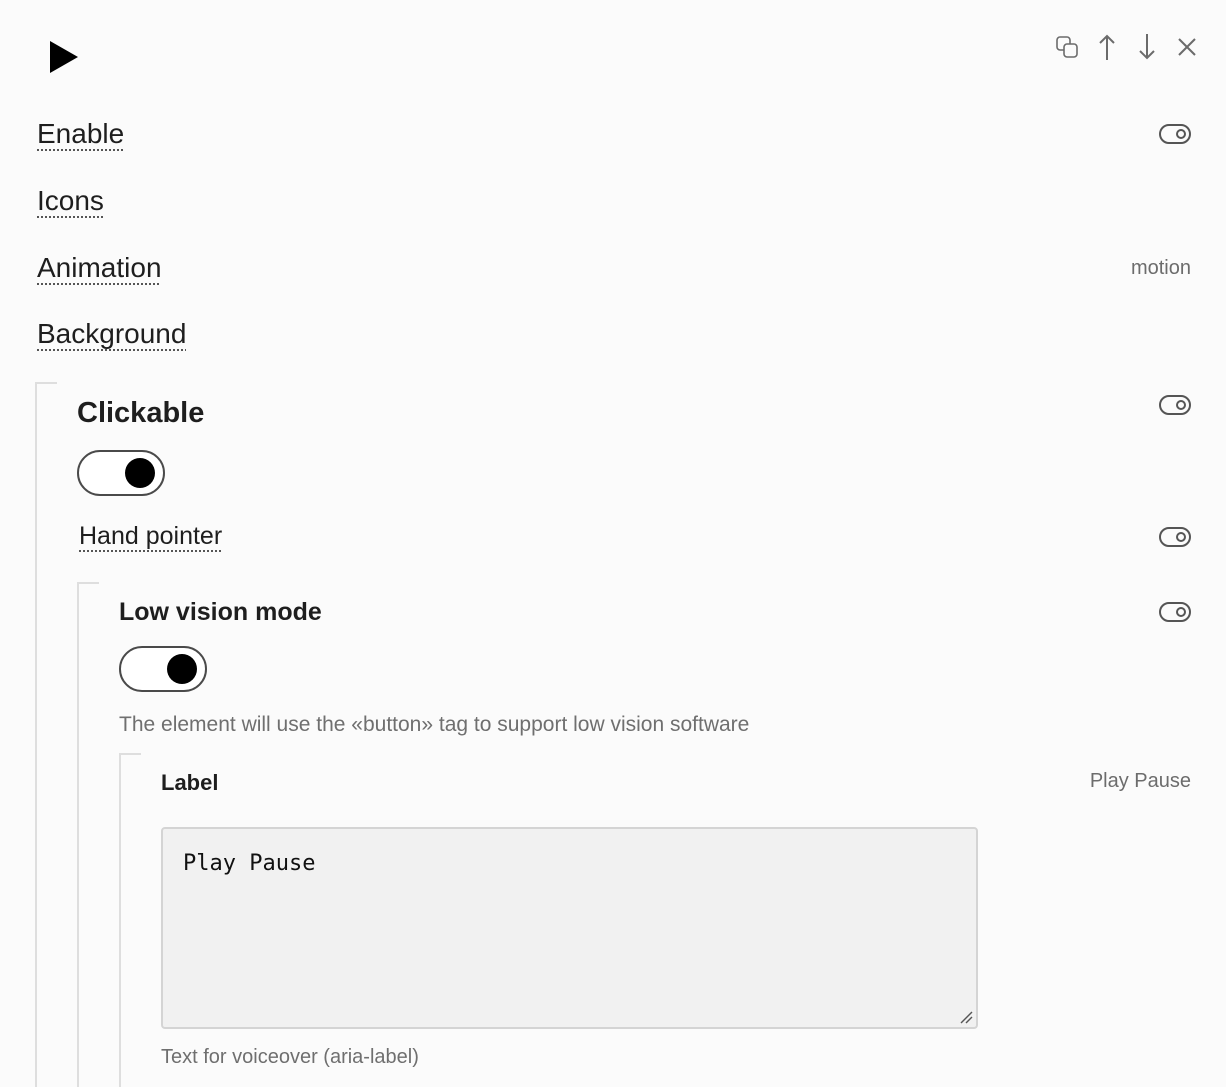 Image resolution: width=1226 pixels, height=1087 pixels. What do you see at coordinates (614, 134) in the screenshot?
I see `enable-row: Enable` at bounding box center [614, 134].